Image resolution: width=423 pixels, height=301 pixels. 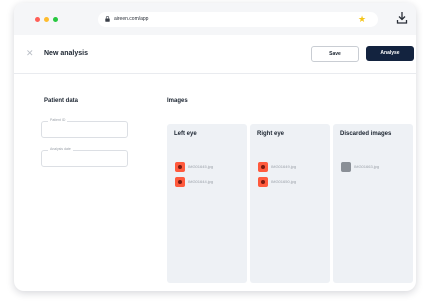 What do you see at coordinates (84, 157) in the screenshot?
I see `analysis-date-field: Analysis date` at bounding box center [84, 157].